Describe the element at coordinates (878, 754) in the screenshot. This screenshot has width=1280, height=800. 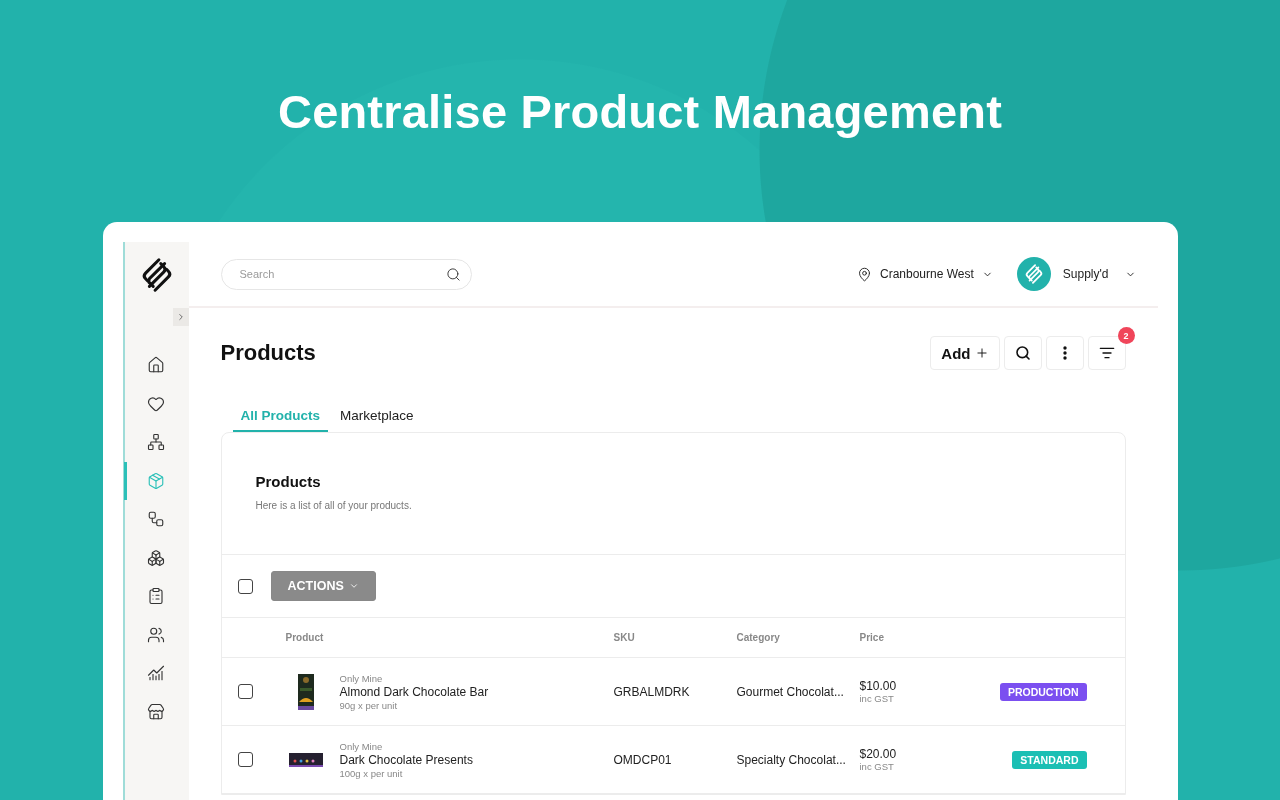
I see `price: $20.00` at that location.